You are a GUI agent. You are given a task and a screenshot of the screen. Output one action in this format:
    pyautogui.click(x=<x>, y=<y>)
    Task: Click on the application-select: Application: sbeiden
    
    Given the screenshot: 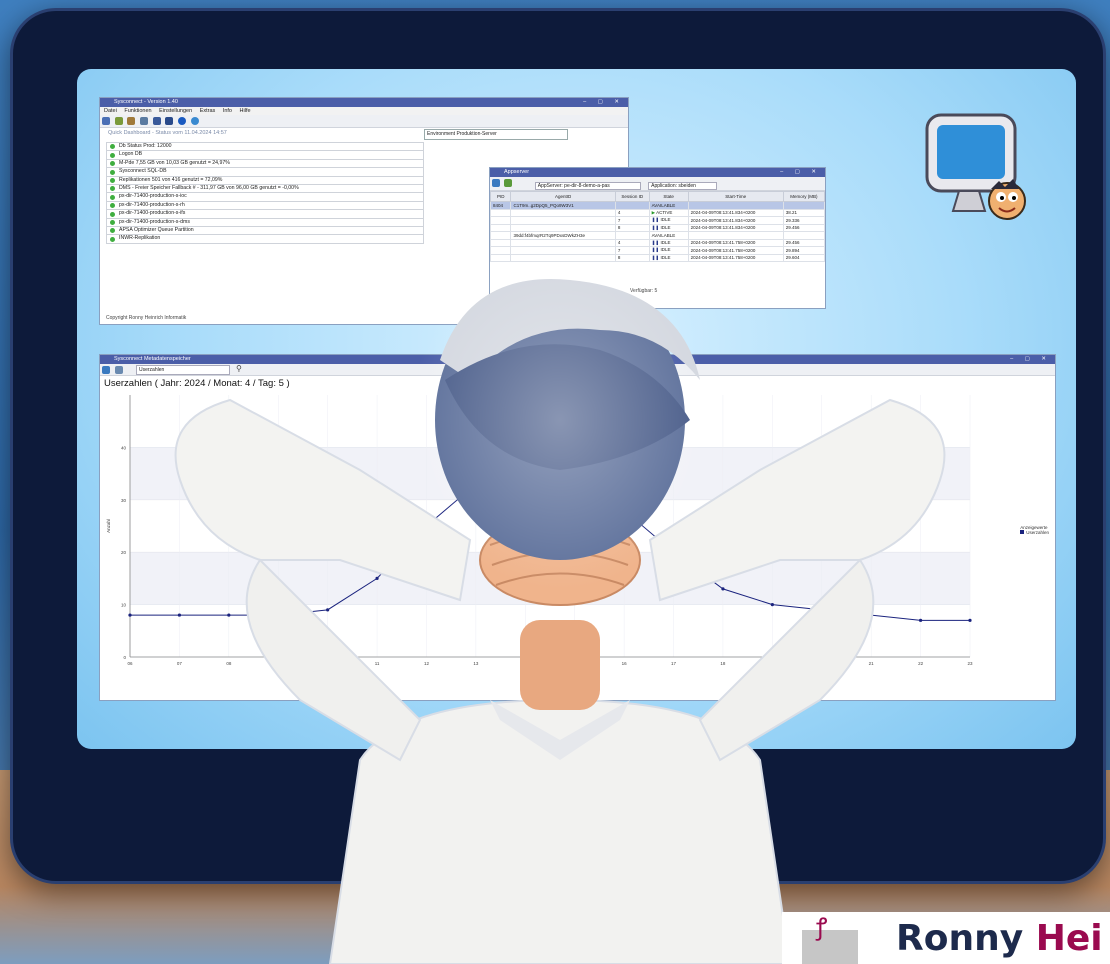 What is the action you would take?
    pyautogui.click(x=682, y=186)
    